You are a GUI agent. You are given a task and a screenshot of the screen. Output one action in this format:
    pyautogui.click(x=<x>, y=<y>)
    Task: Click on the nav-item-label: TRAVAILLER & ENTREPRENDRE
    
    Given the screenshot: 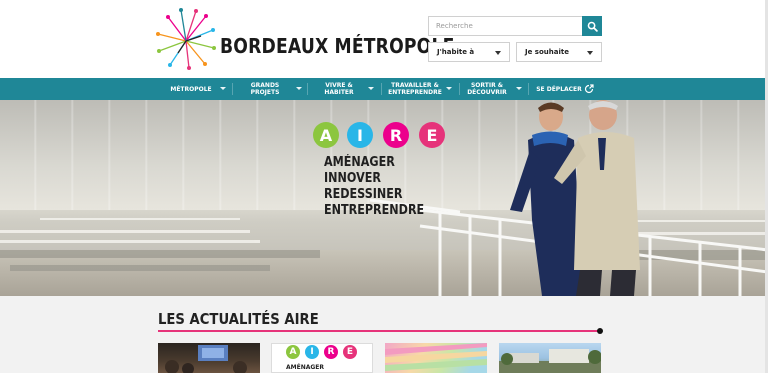 What is the action you would take?
    pyautogui.click(x=415, y=89)
    